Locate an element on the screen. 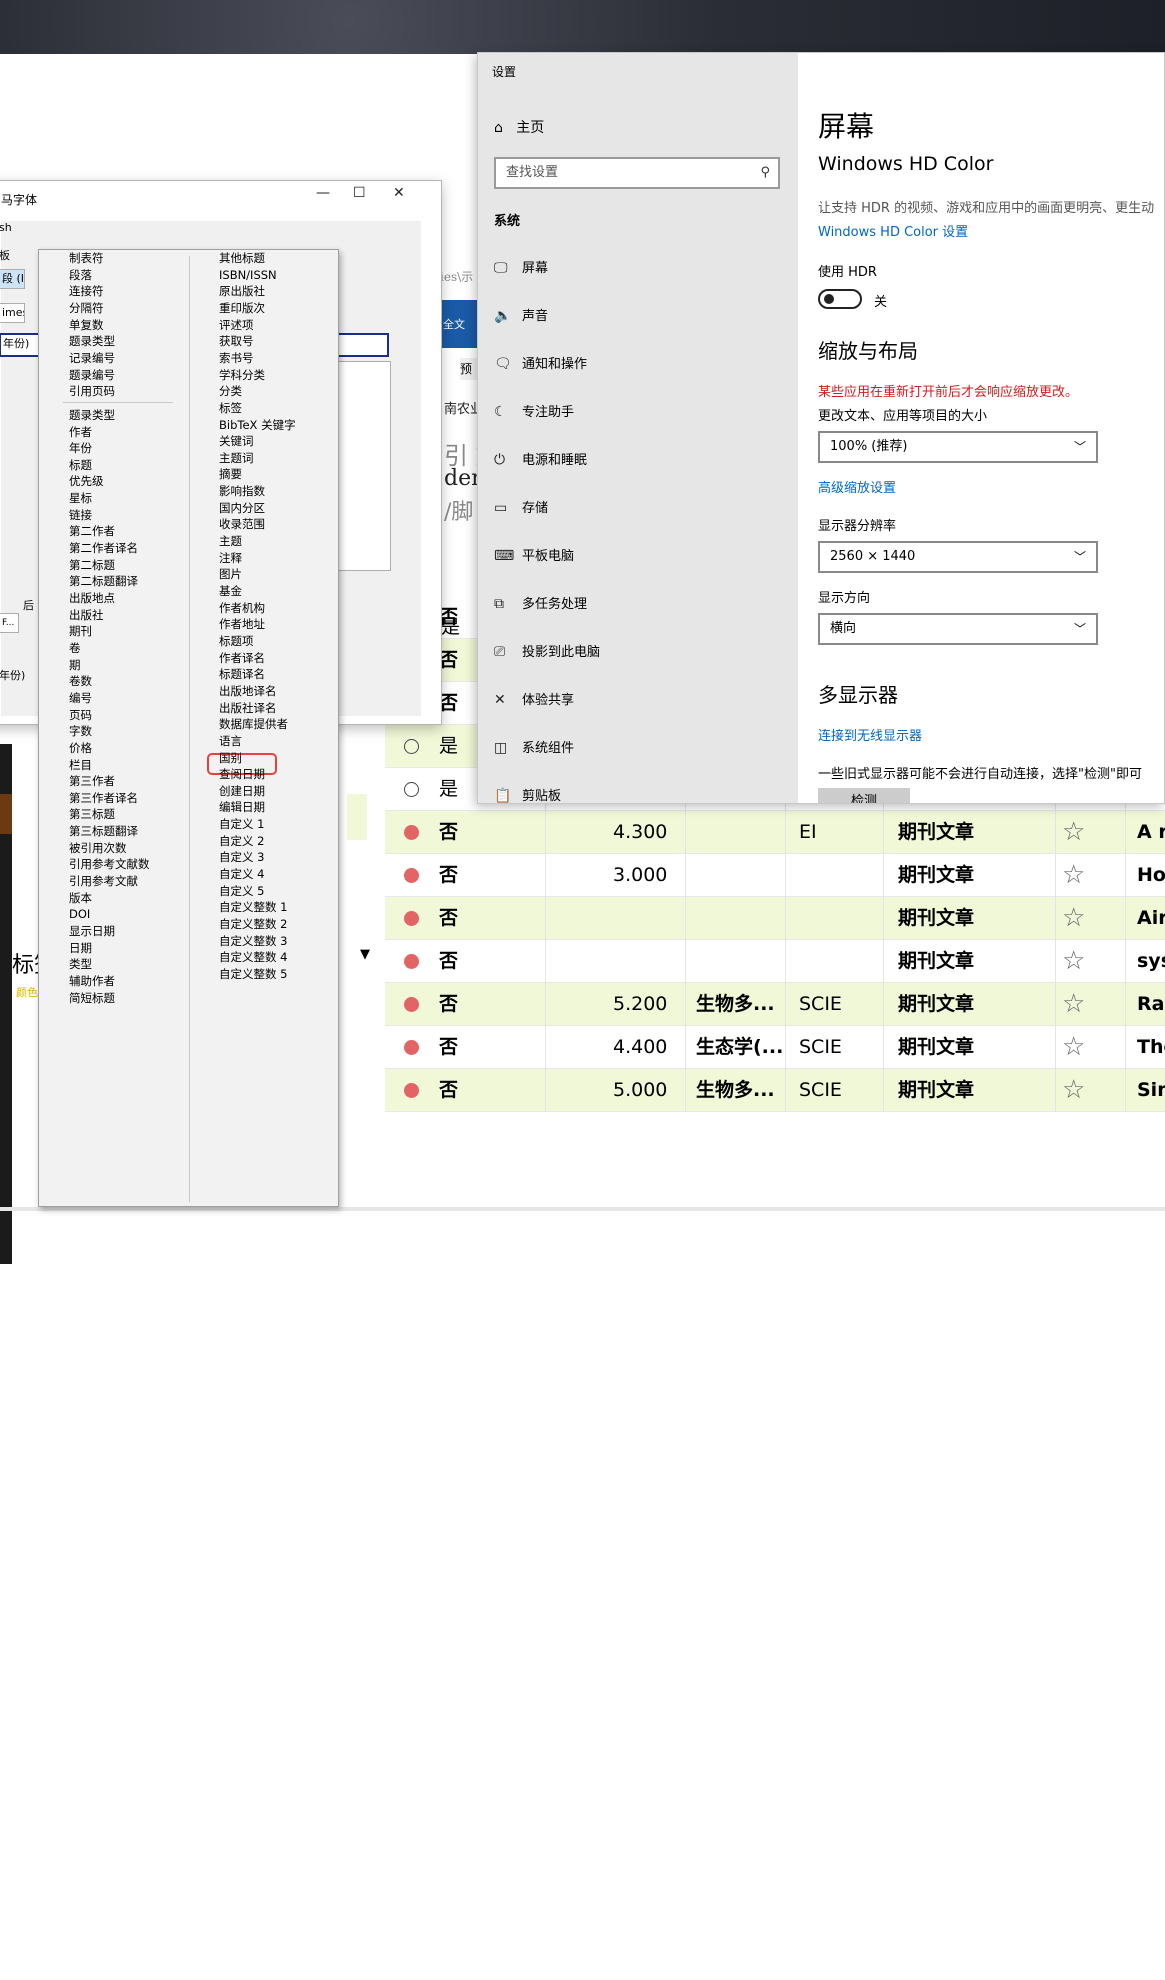 The height and width of the screenshot is (1980, 1165). detect-button: 检测 is located at coordinates (864, 795).